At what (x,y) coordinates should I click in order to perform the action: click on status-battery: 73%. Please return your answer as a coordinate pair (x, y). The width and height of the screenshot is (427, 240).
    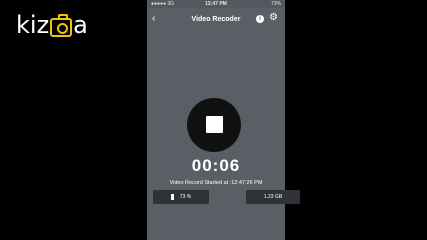
    Looking at the image, I should click on (275, 4).